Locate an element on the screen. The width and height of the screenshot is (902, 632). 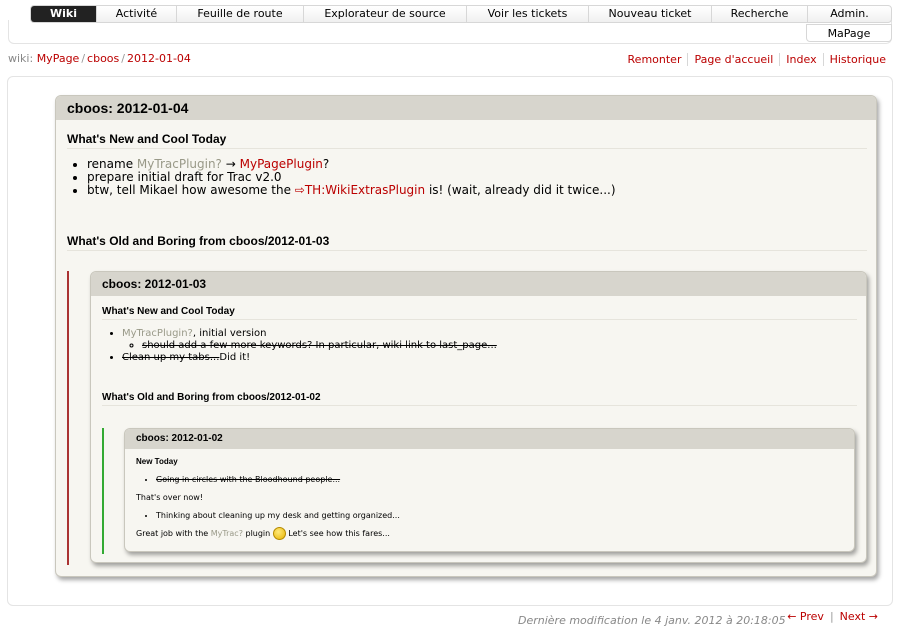
nav-nouveau-ticket: Nouveau ticket is located at coordinates (650, 14).